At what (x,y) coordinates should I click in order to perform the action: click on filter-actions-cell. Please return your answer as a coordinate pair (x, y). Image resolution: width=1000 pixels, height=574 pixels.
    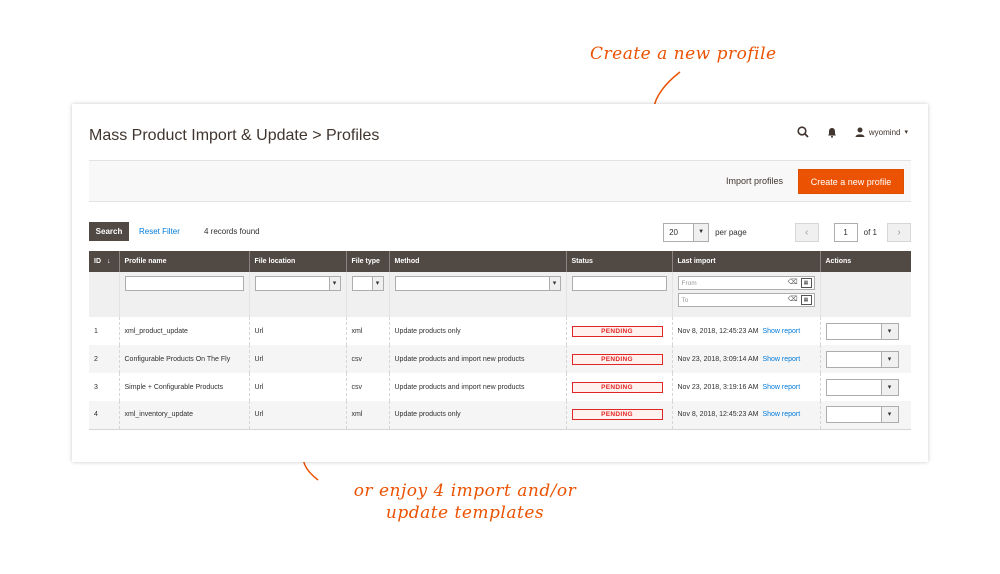
    Looking at the image, I should click on (865, 294).